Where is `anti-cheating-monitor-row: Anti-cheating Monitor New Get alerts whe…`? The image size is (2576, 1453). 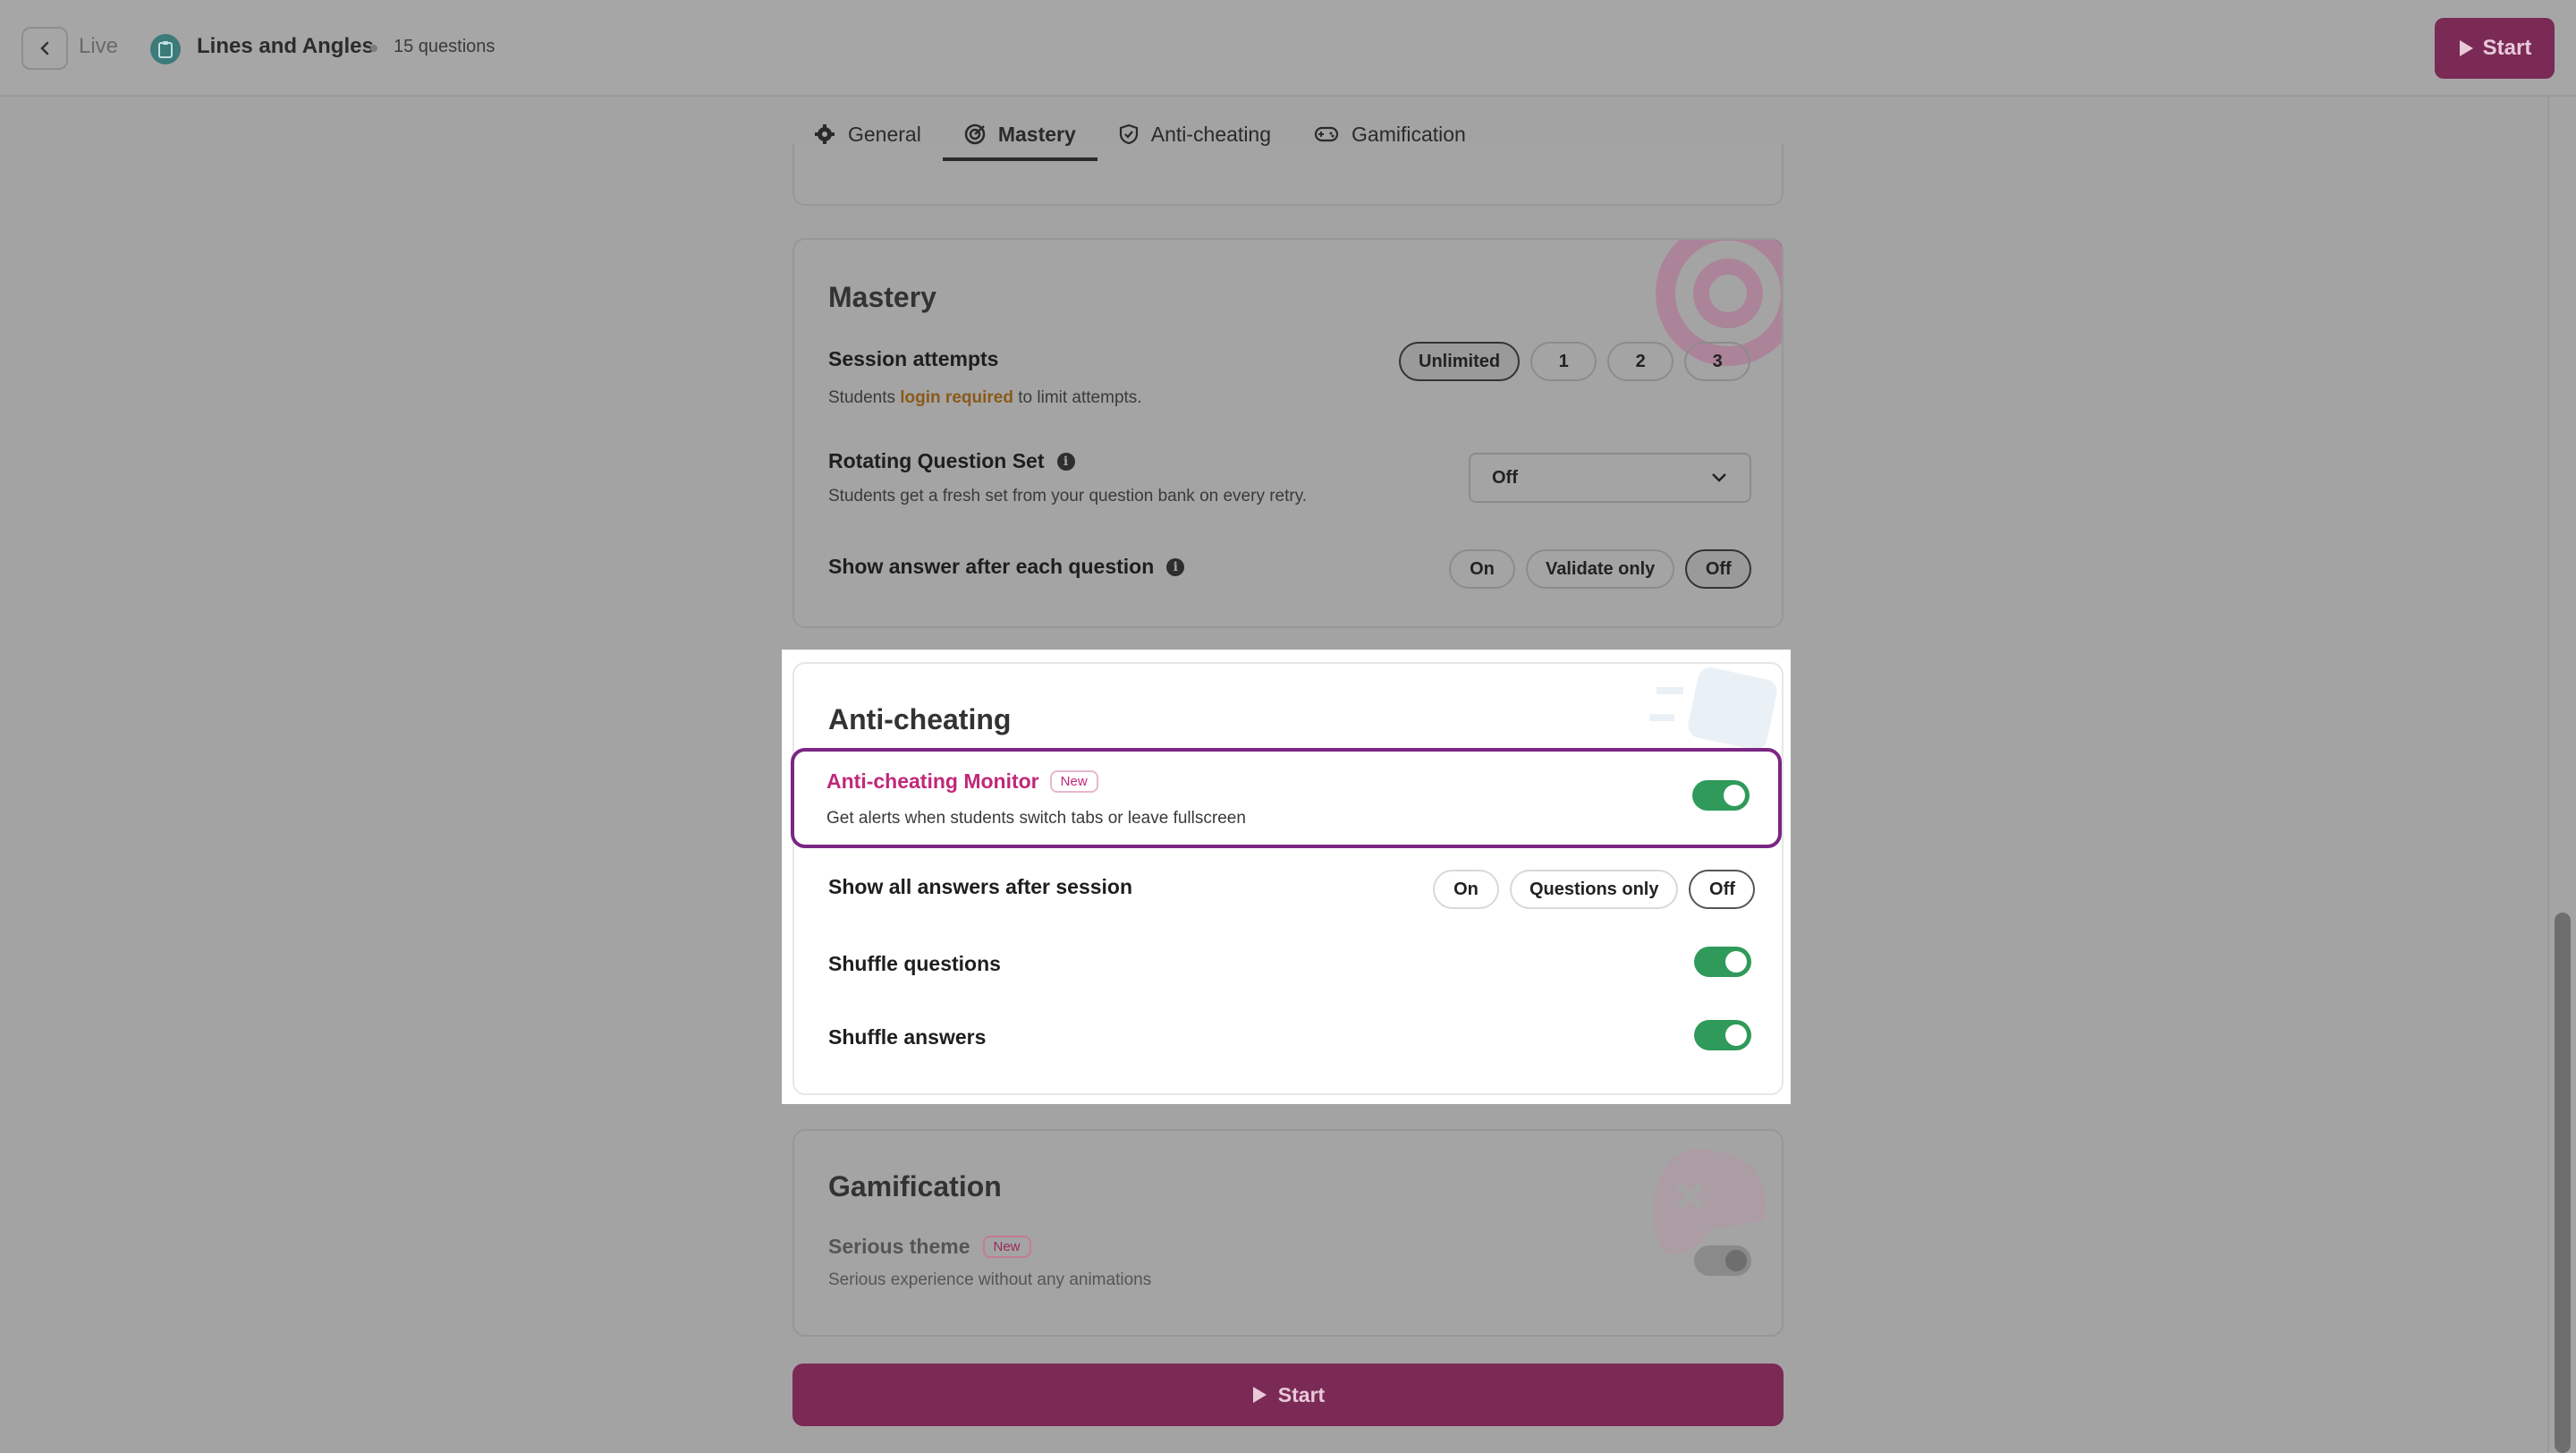
anti-cheating-monitor-row: Anti-cheating Monitor New Get alerts whe… is located at coordinates (1286, 798).